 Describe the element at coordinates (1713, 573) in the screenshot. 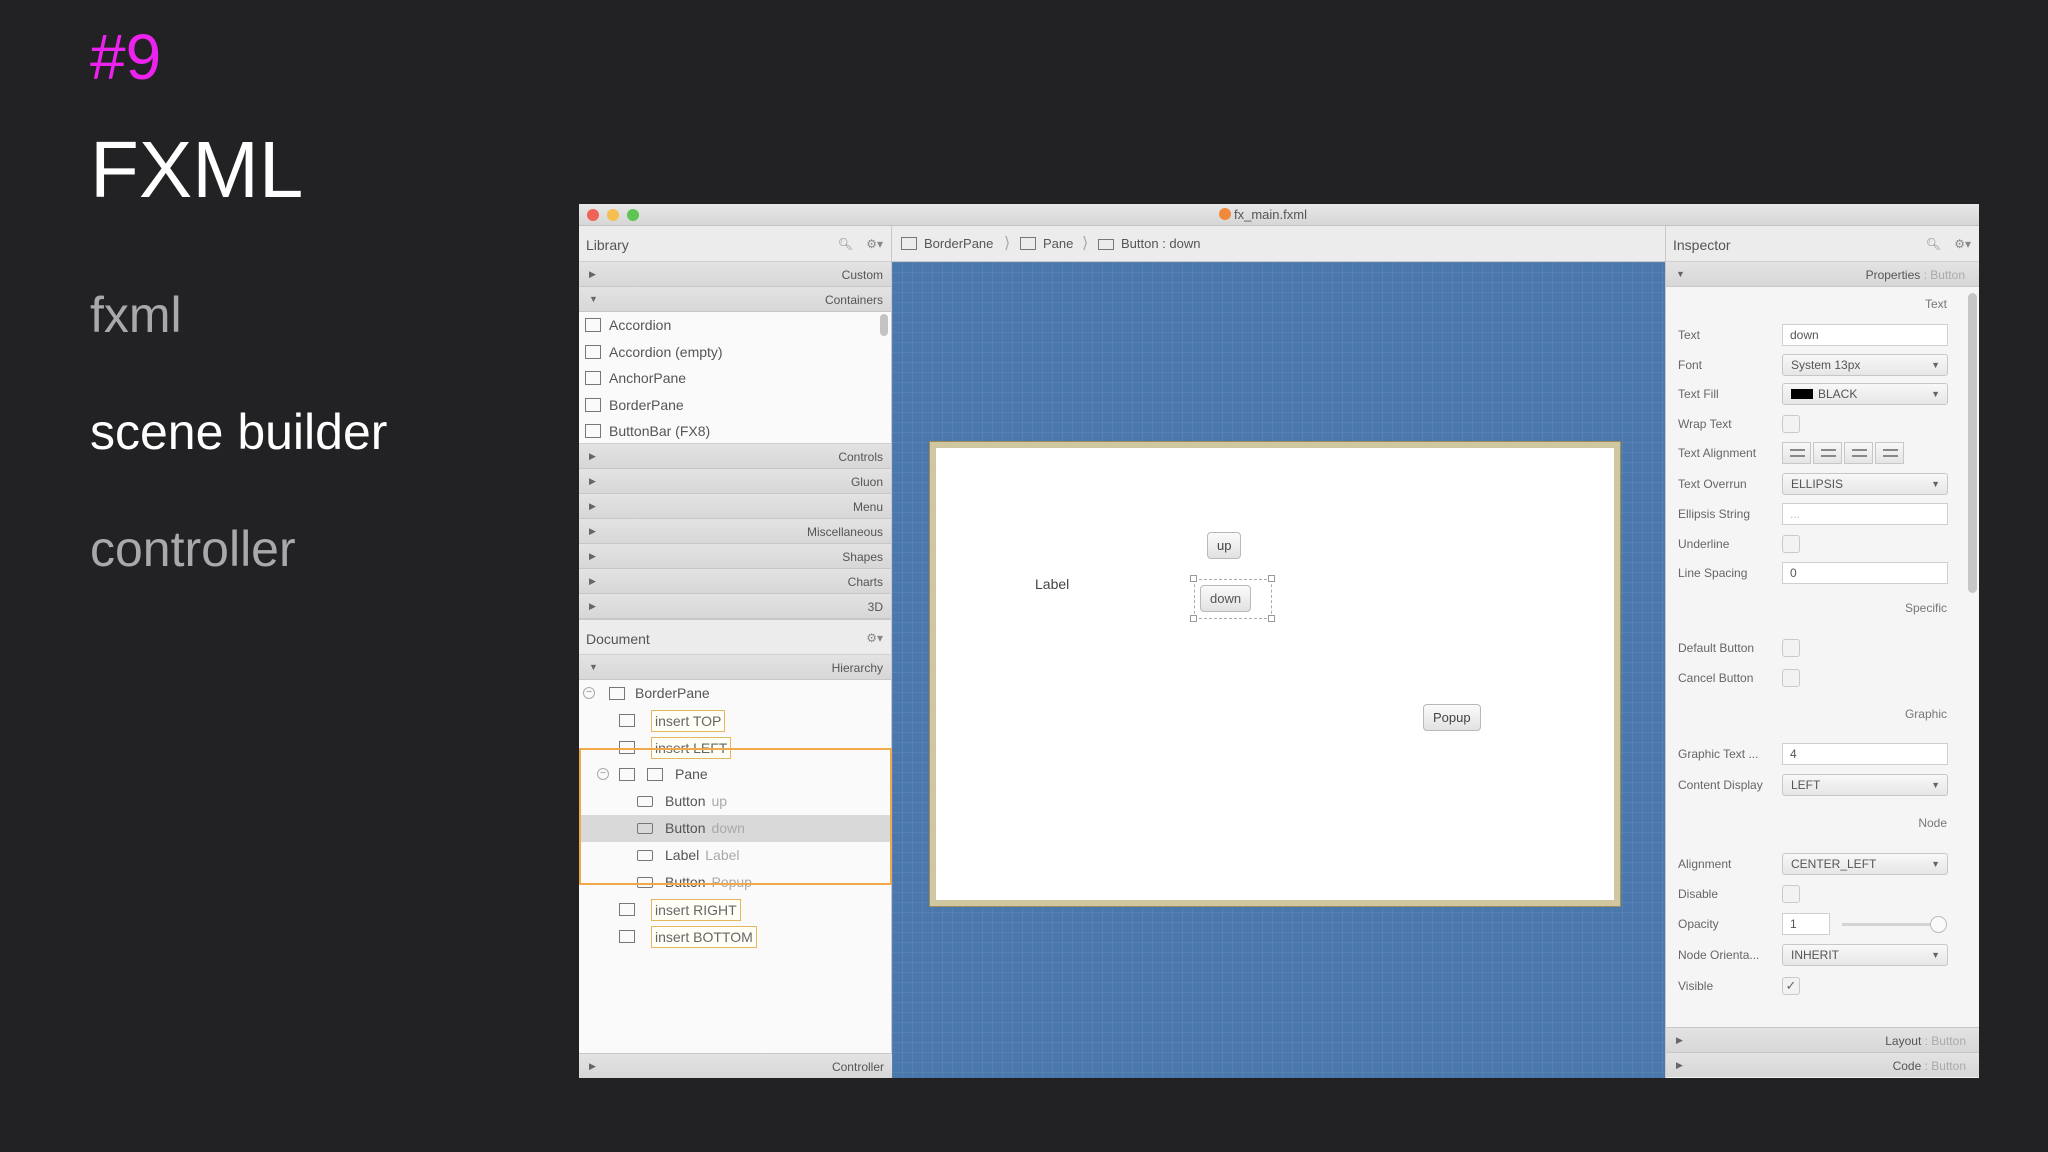

I see `prop-label: Line Spacing` at that location.